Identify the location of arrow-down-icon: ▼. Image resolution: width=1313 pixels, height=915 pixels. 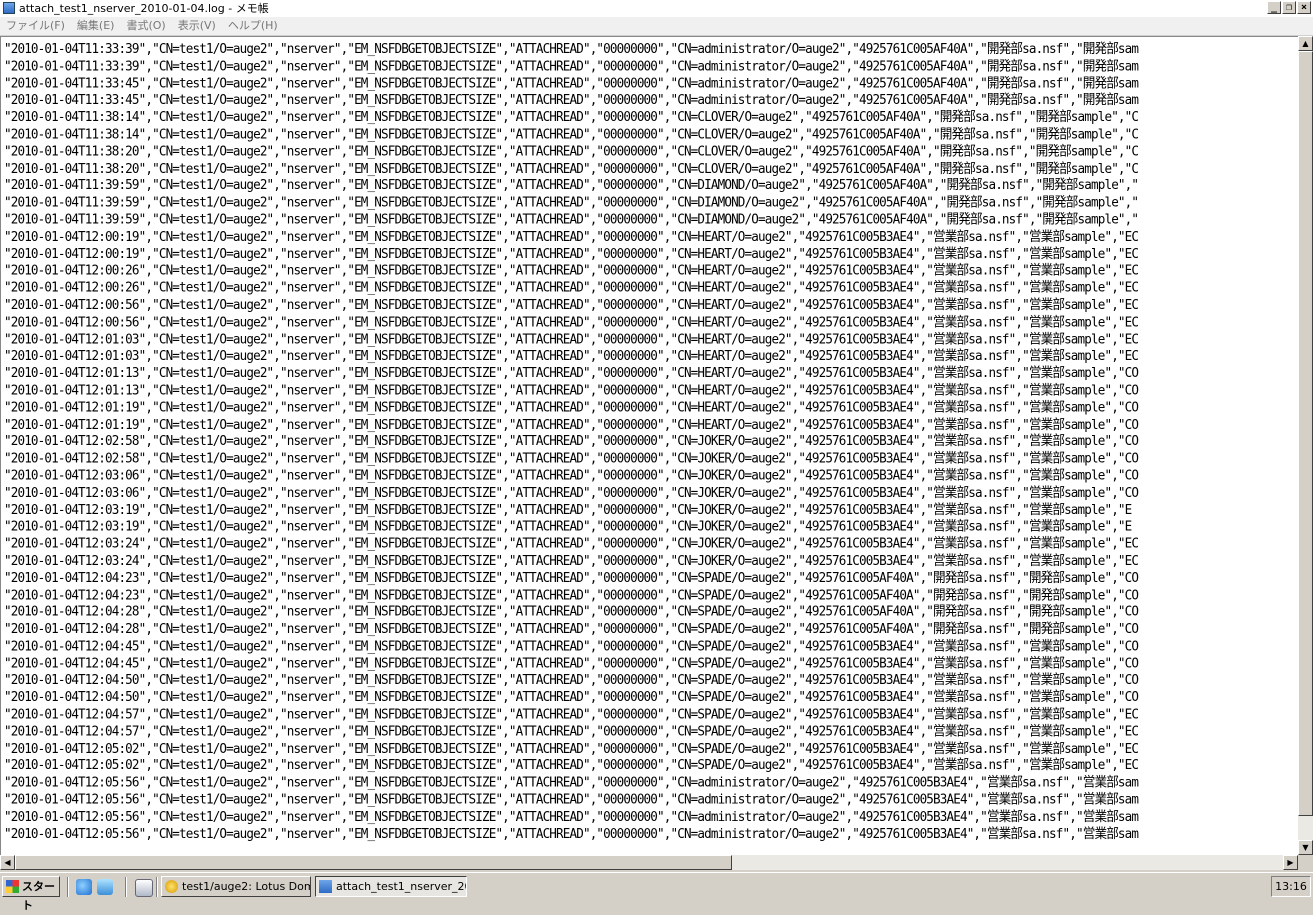
(1305, 847).